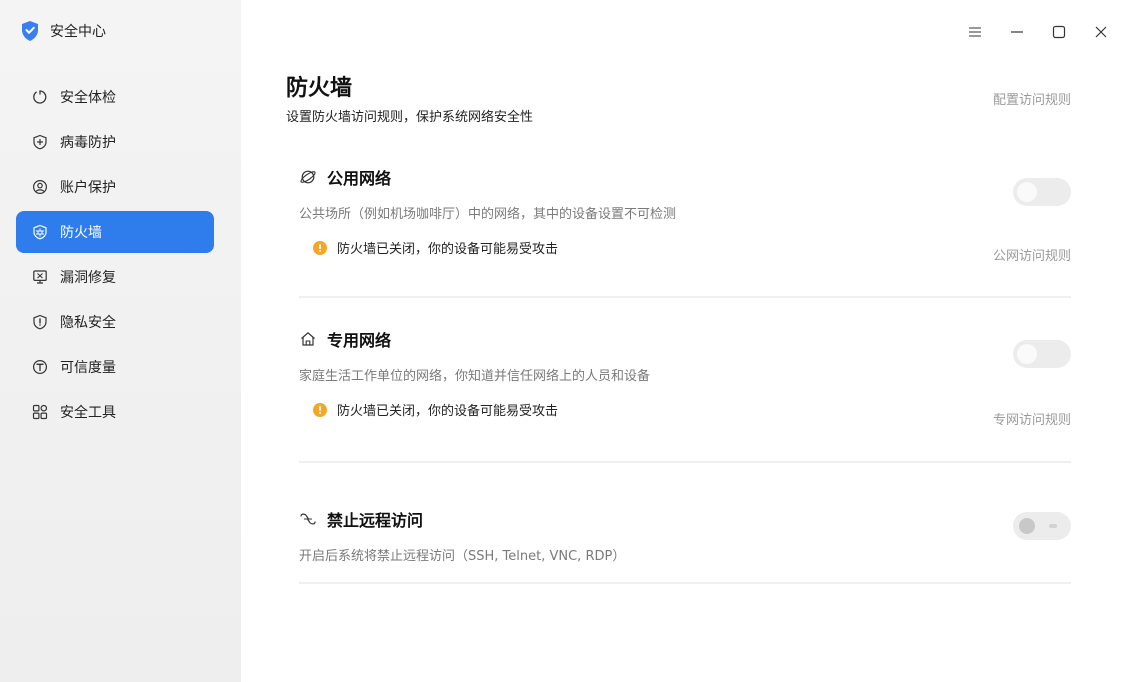 The width and height of the screenshot is (1121, 682). I want to click on sidebar-item-firewall: 防火墙, so click(115, 232).